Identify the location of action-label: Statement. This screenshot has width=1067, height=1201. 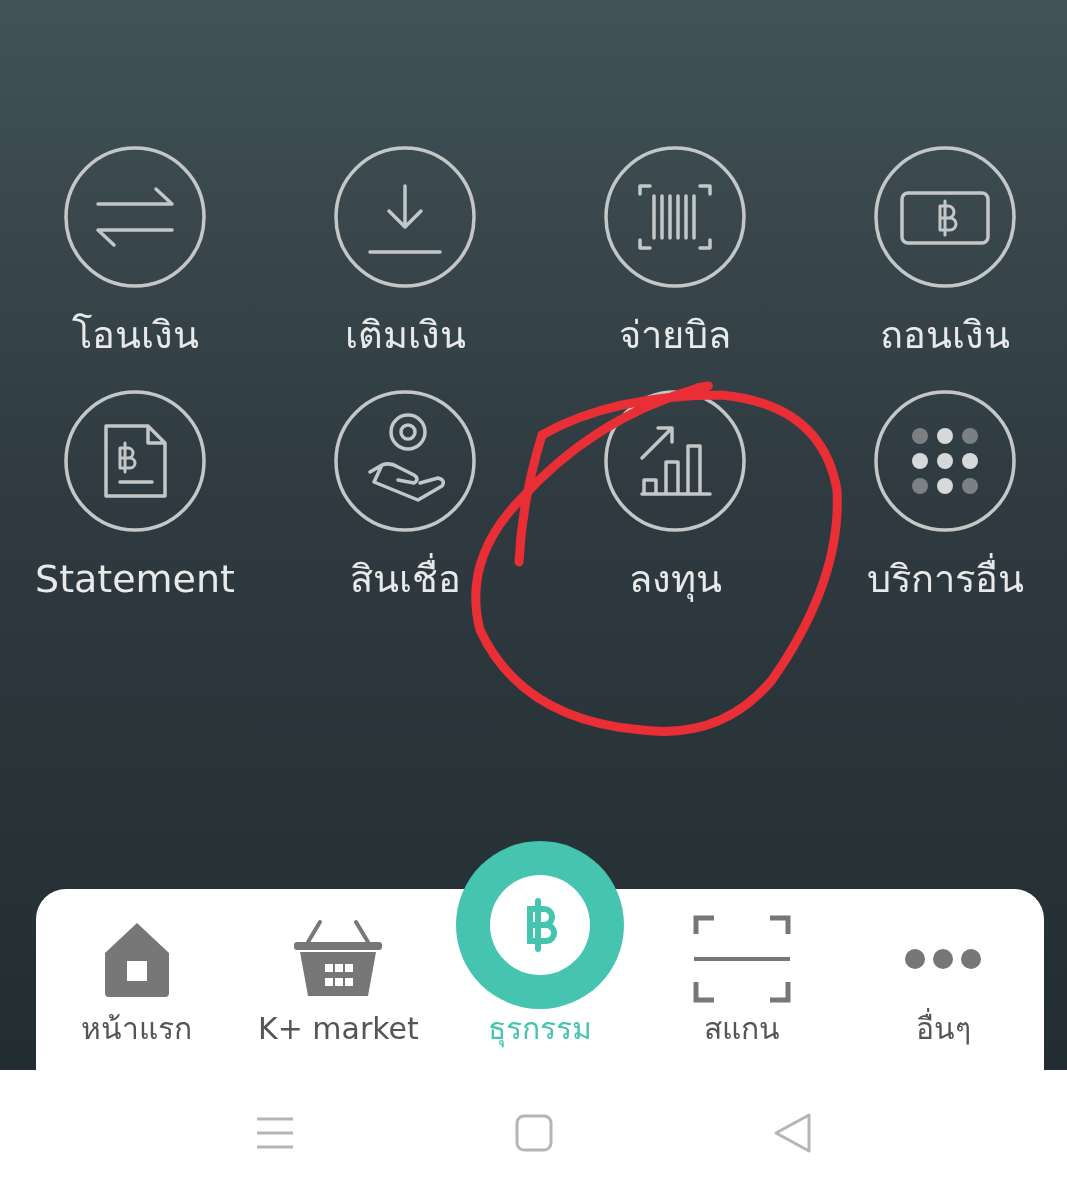
(135, 579).